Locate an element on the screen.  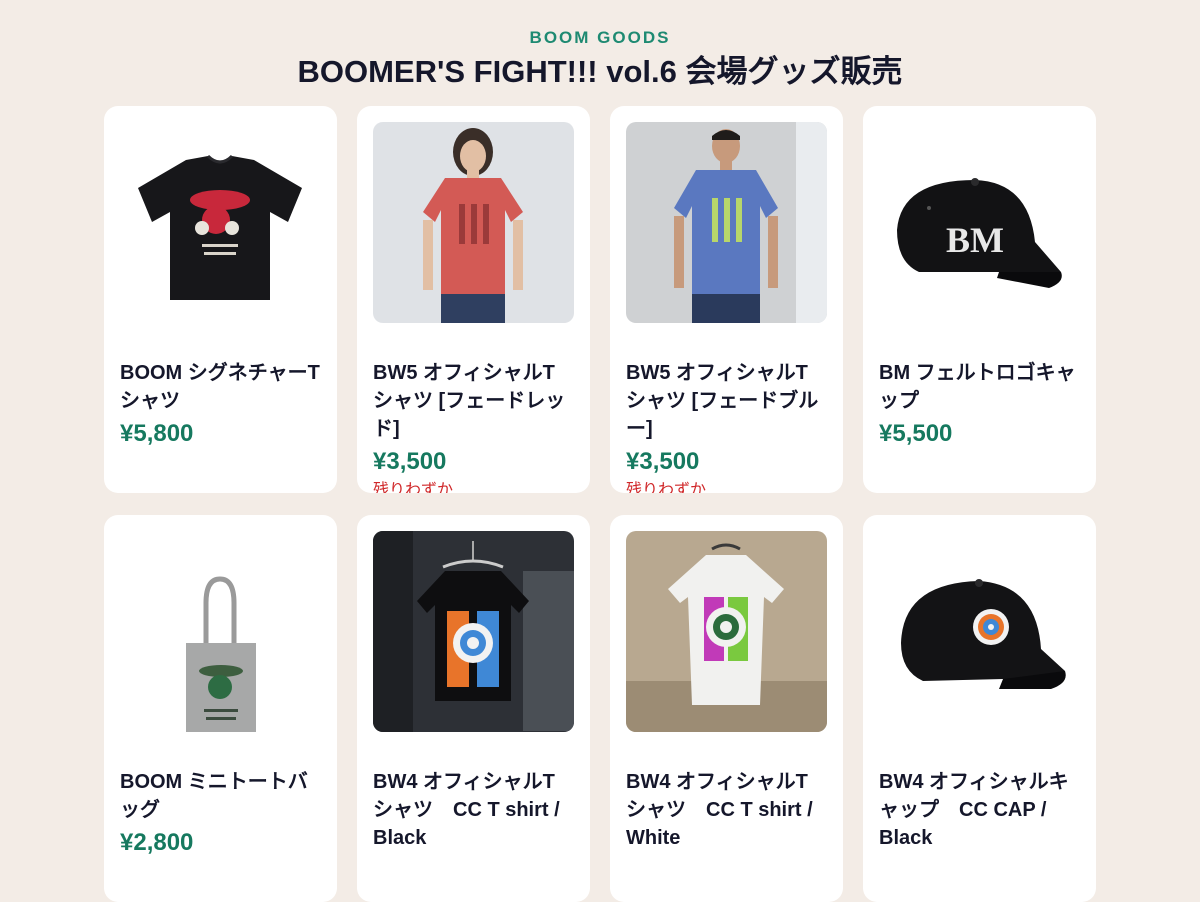
model-red-tshirt-image is located at coordinates (473, 222).